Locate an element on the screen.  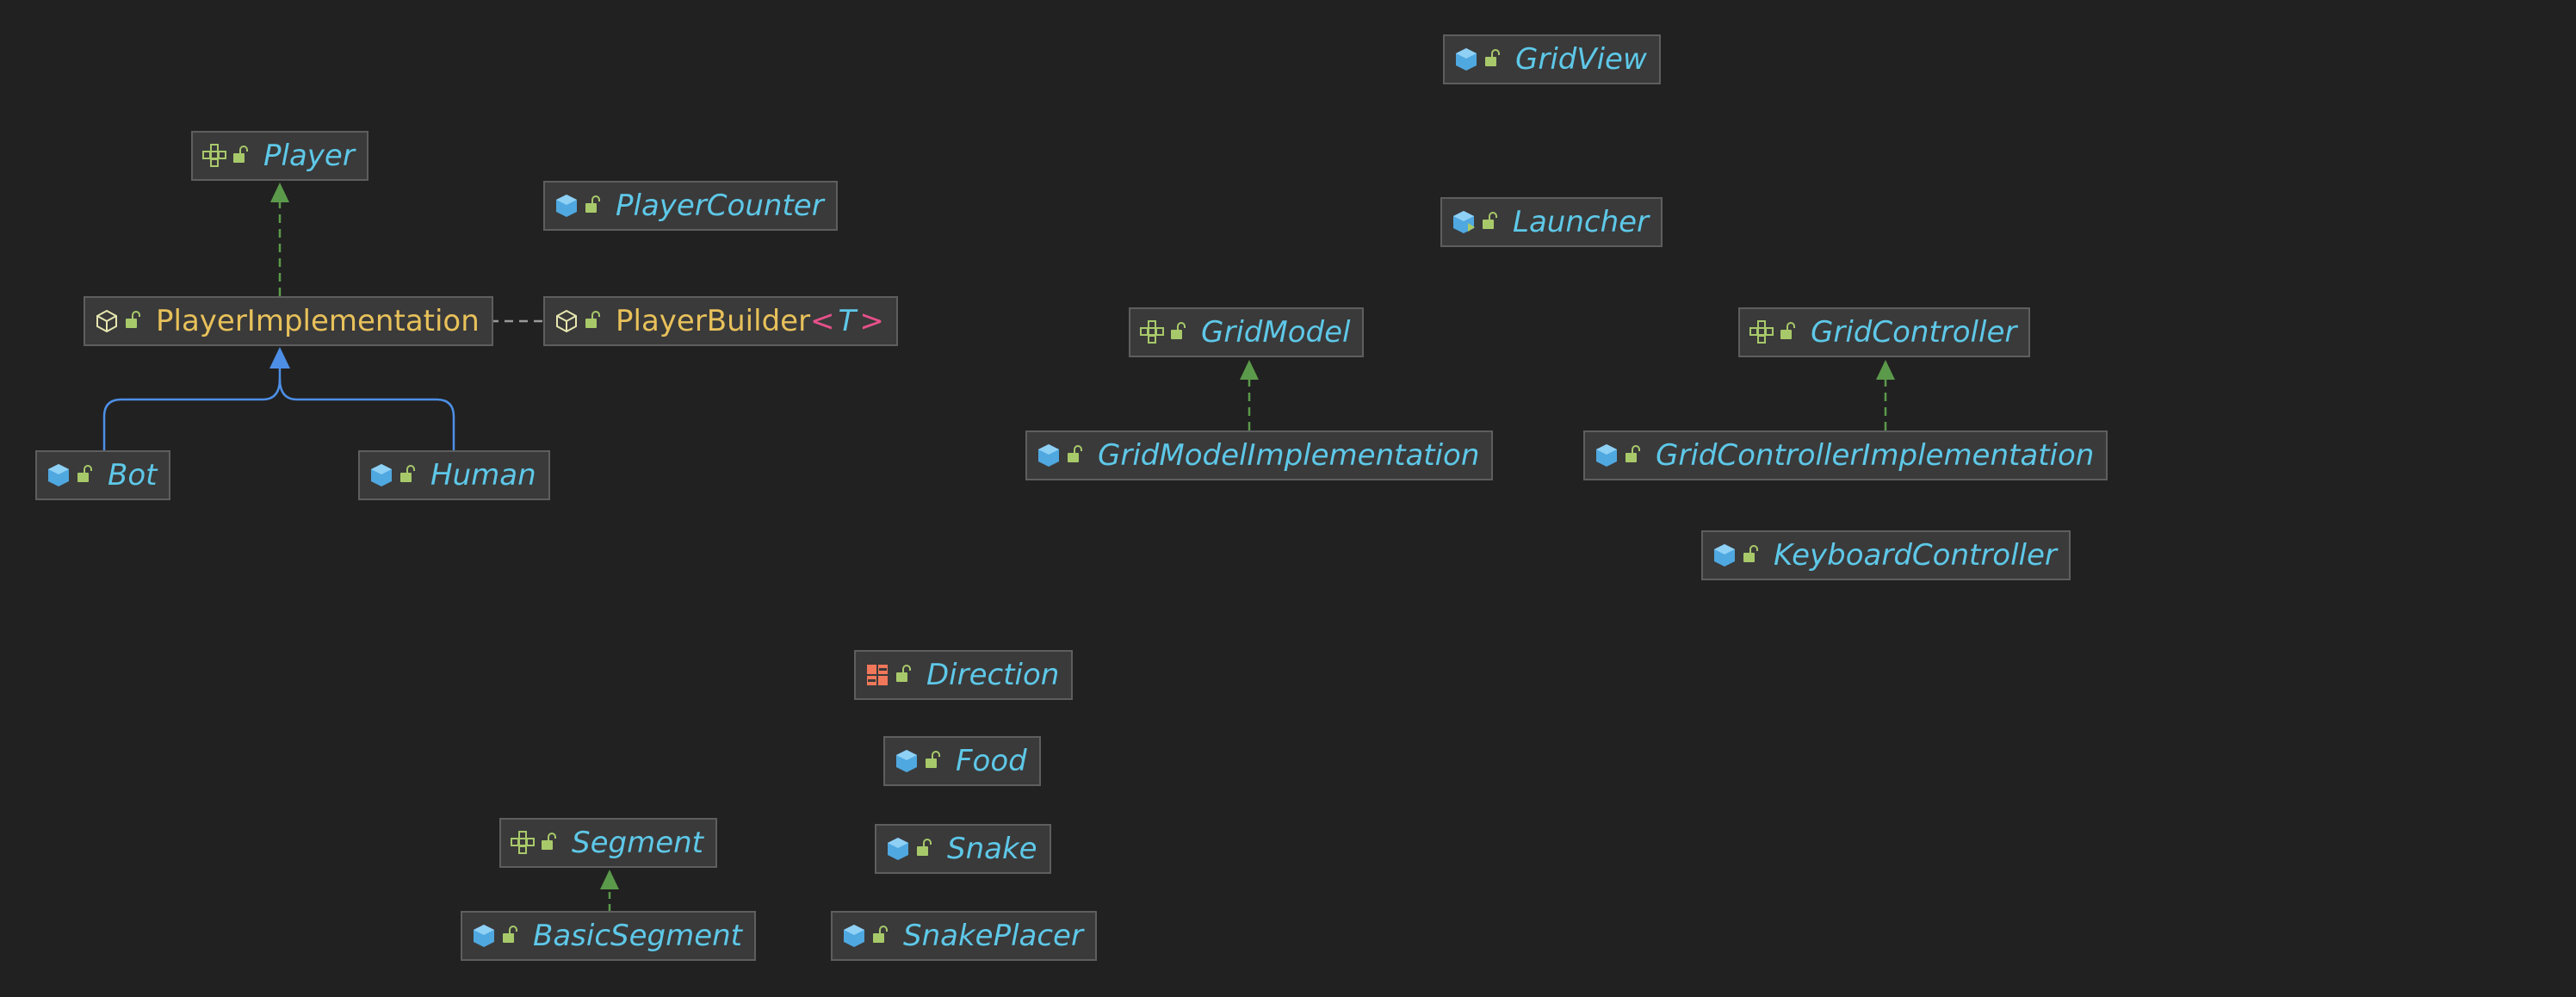
node-player: Player is located at coordinates (279, 156).